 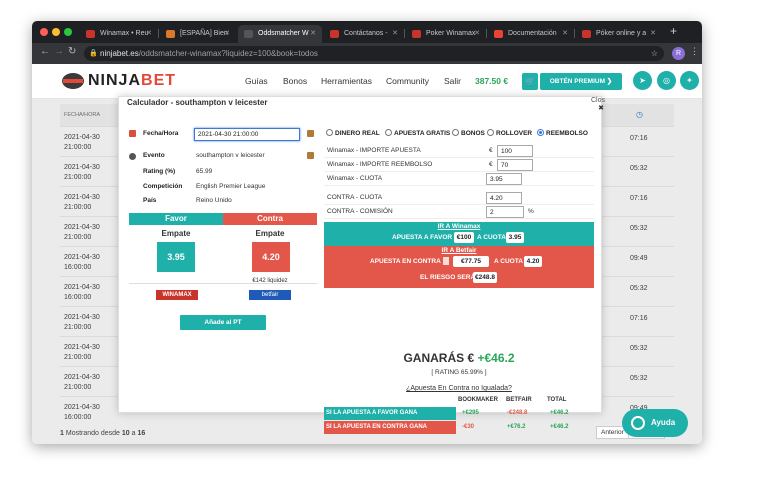 What do you see at coordinates (119, 34) in the screenshot?
I see `browser-tab: Winamax • Reu ✕` at bounding box center [119, 34].